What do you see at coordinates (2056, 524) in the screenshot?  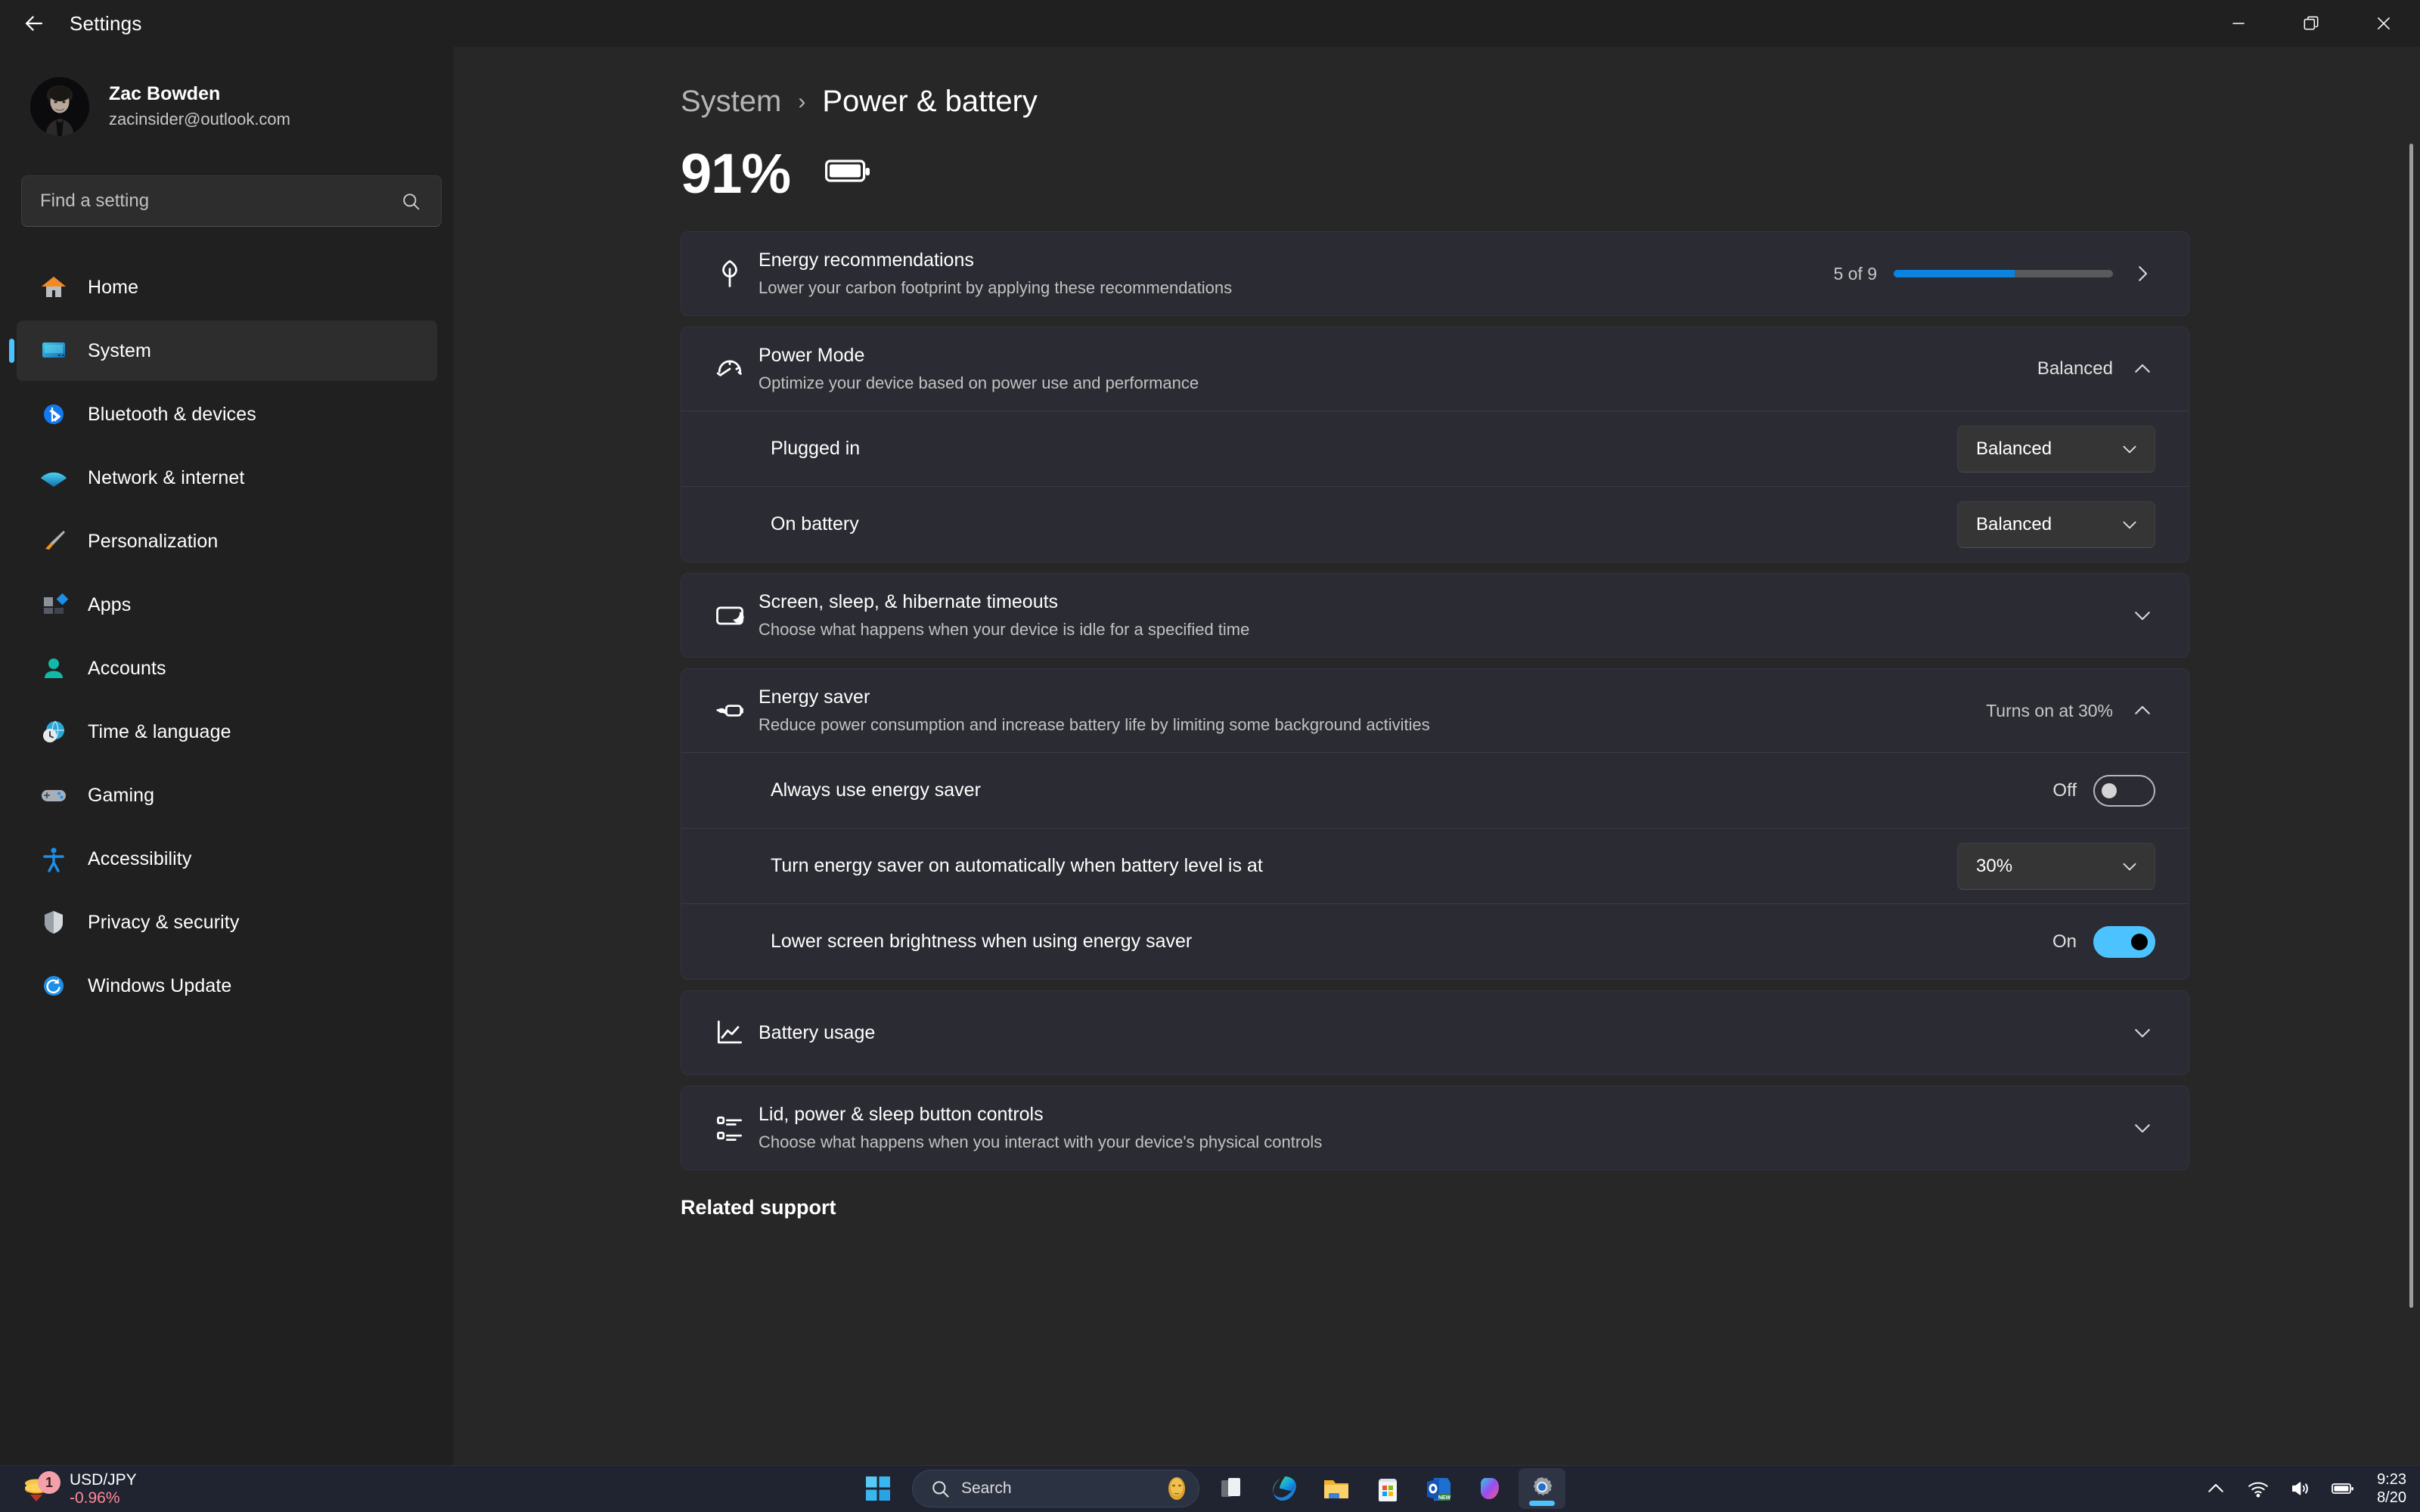 I see `on-battery-select: Balanced` at bounding box center [2056, 524].